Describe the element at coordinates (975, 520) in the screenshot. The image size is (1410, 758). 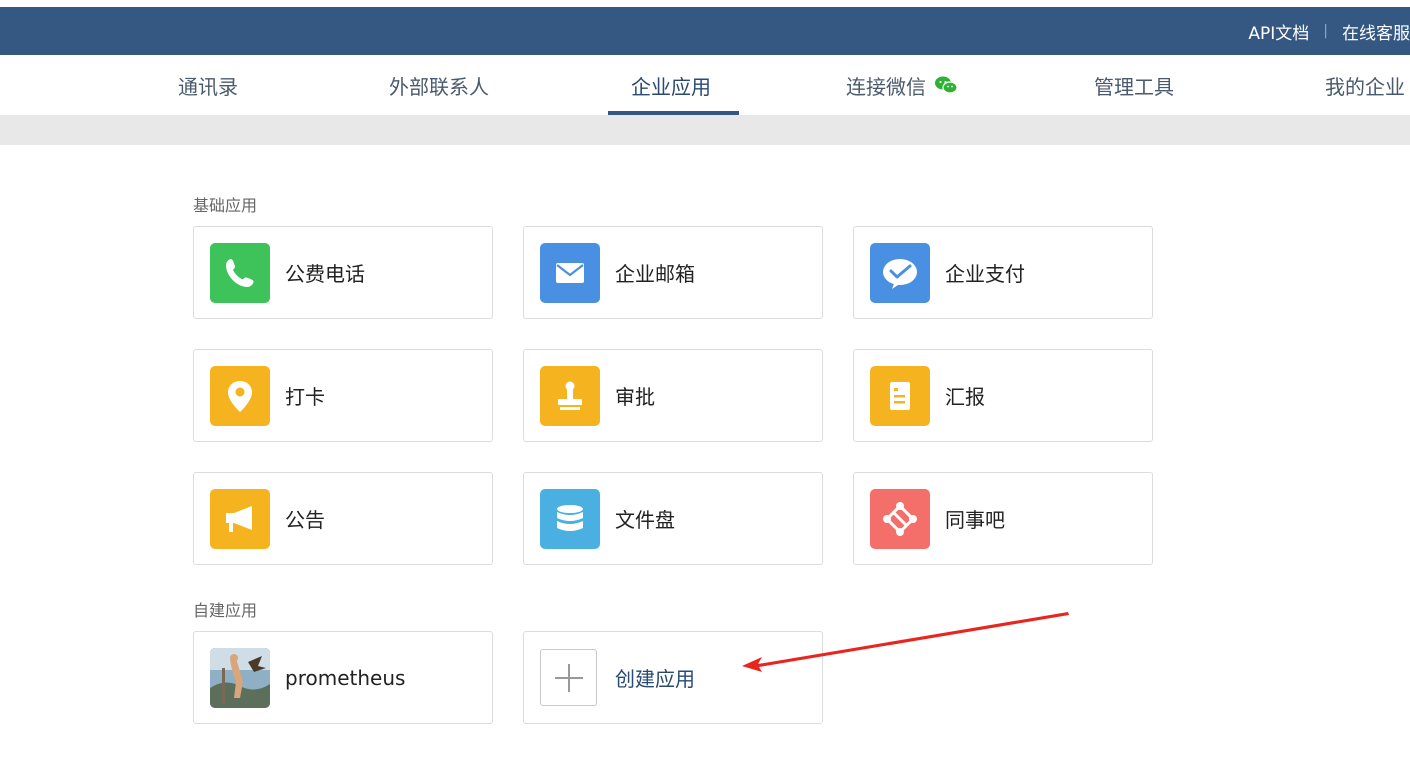
I see `app-label: 同事吧` at that location.